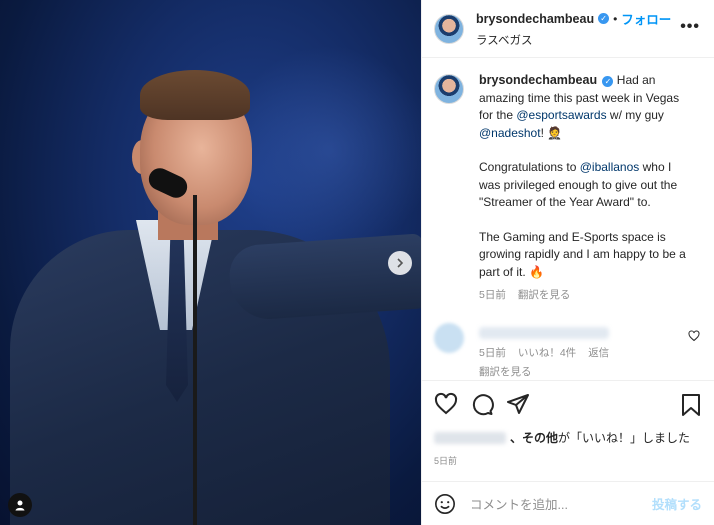 This screenshot has width=714, height=525. What do you see at coordinates (551, 132) in the screenshot?
I see `caption-text: ! 🤵` at bounding box center [551, 132].